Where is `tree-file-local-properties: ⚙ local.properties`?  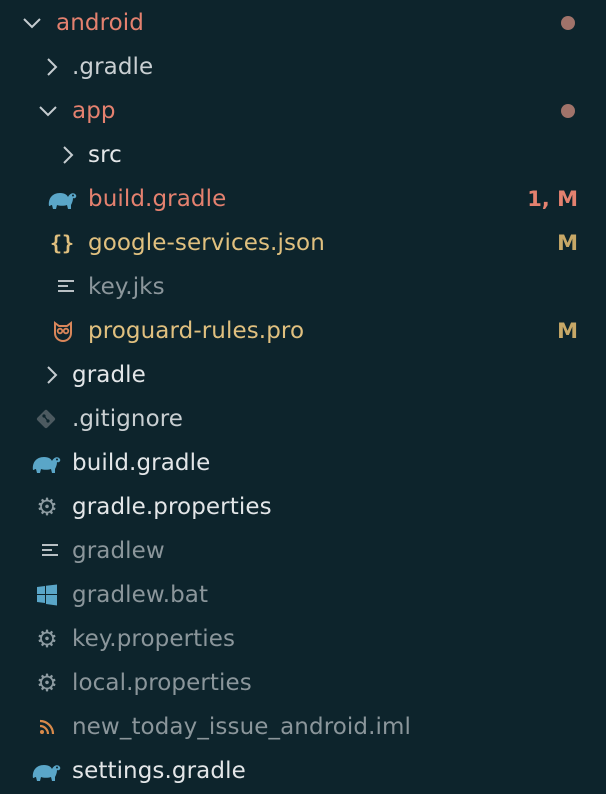 tree-file-local-properties: ⚙ local.properties is located at coordinates (303, 683).